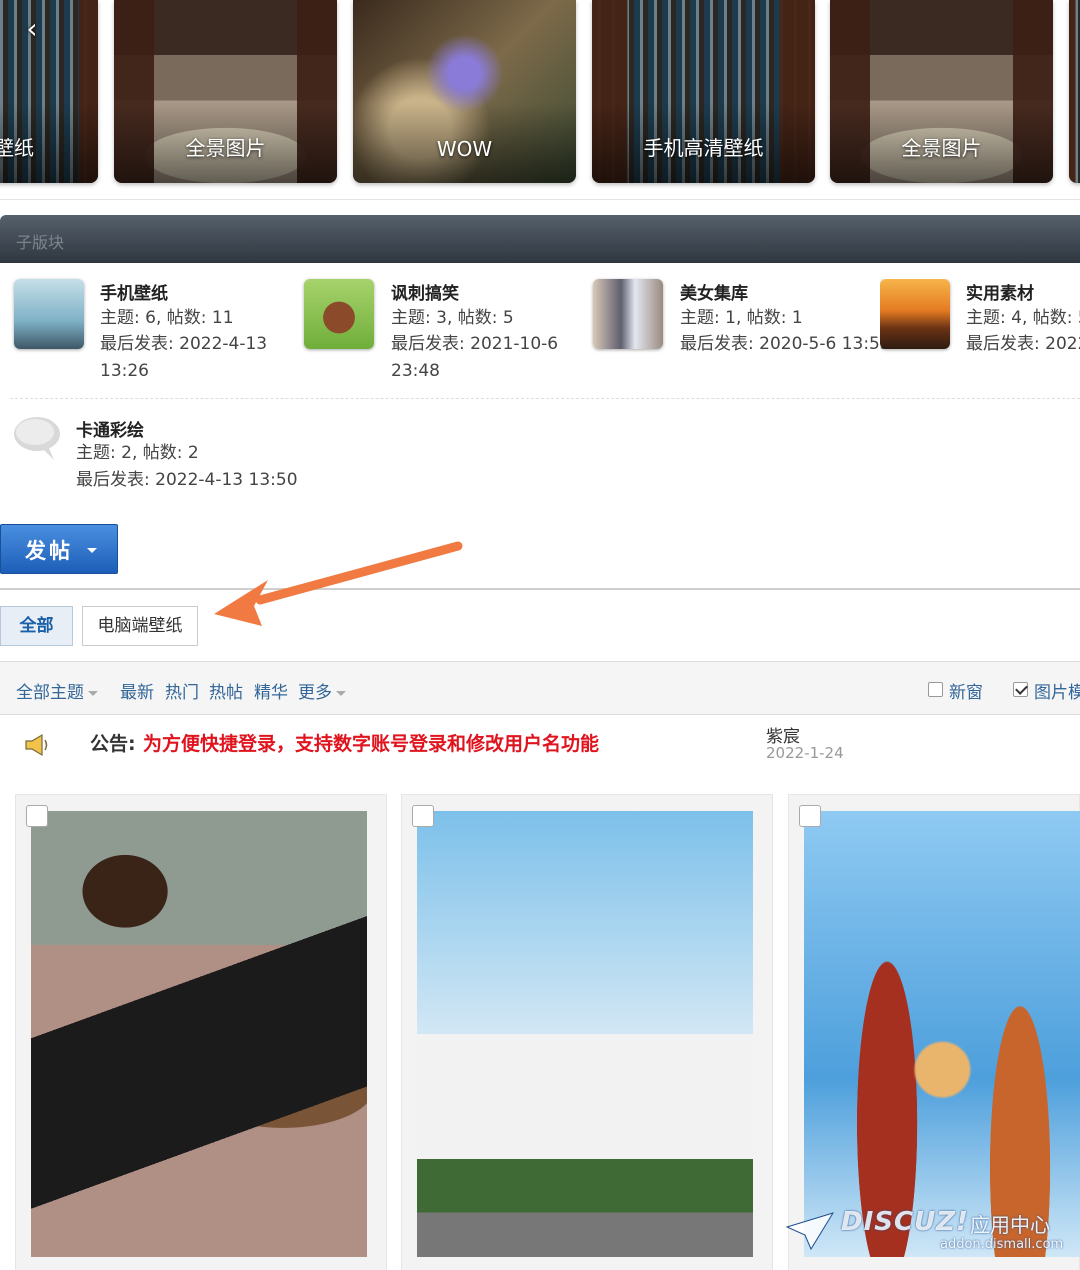 Image resolution: width=1080 pixels, height=1270 pixels. I want to click on carousel-slide: 壁纸, so click(49, 91).